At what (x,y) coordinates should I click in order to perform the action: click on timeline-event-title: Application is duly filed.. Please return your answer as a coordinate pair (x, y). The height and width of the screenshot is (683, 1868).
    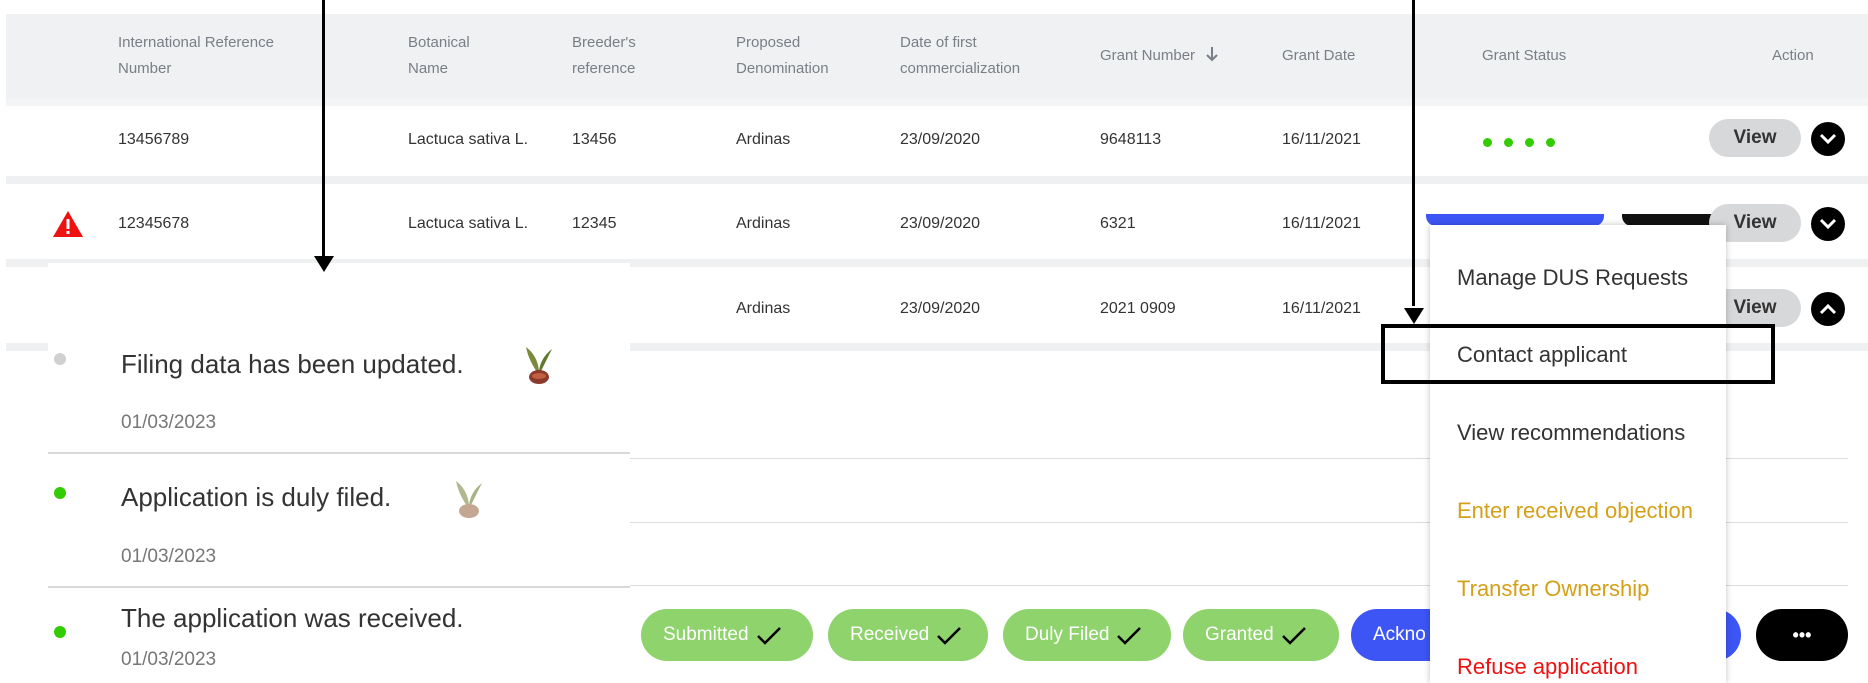
    Looking at the image, I should click on (256, 497).